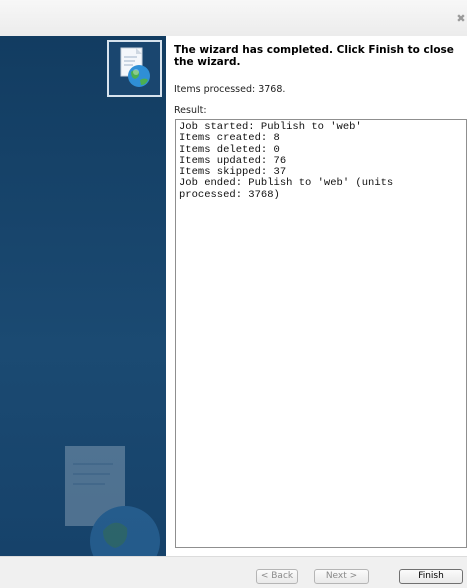  What do you see at coordinates (341, 576) in the screenshot?
I see `next-button: Next >` at bounding box center [341, 576].